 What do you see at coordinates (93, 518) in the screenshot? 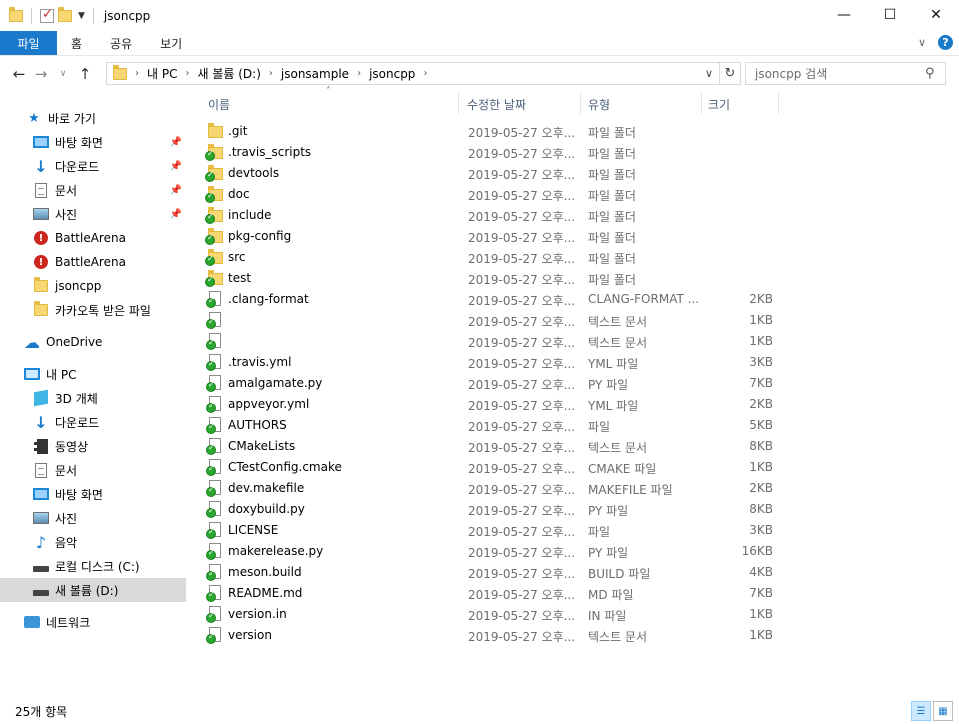
I see `sidebar-item-pictures-pc: 사진` at bounding box center [93, 518].